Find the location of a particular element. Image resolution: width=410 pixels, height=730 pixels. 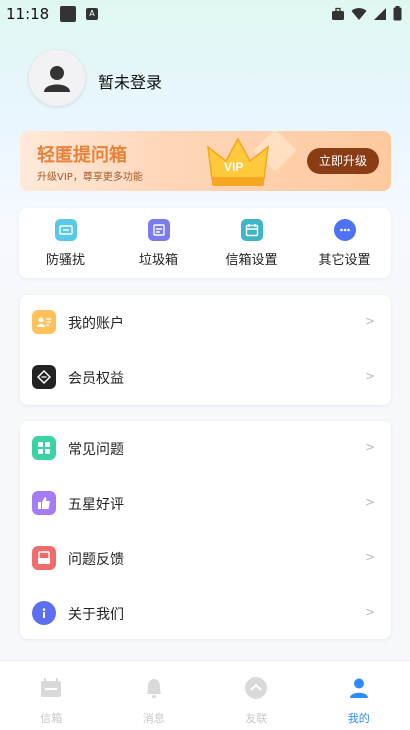

quick-action-trash: 垃圾箱 is located at coordinates (158, 243).